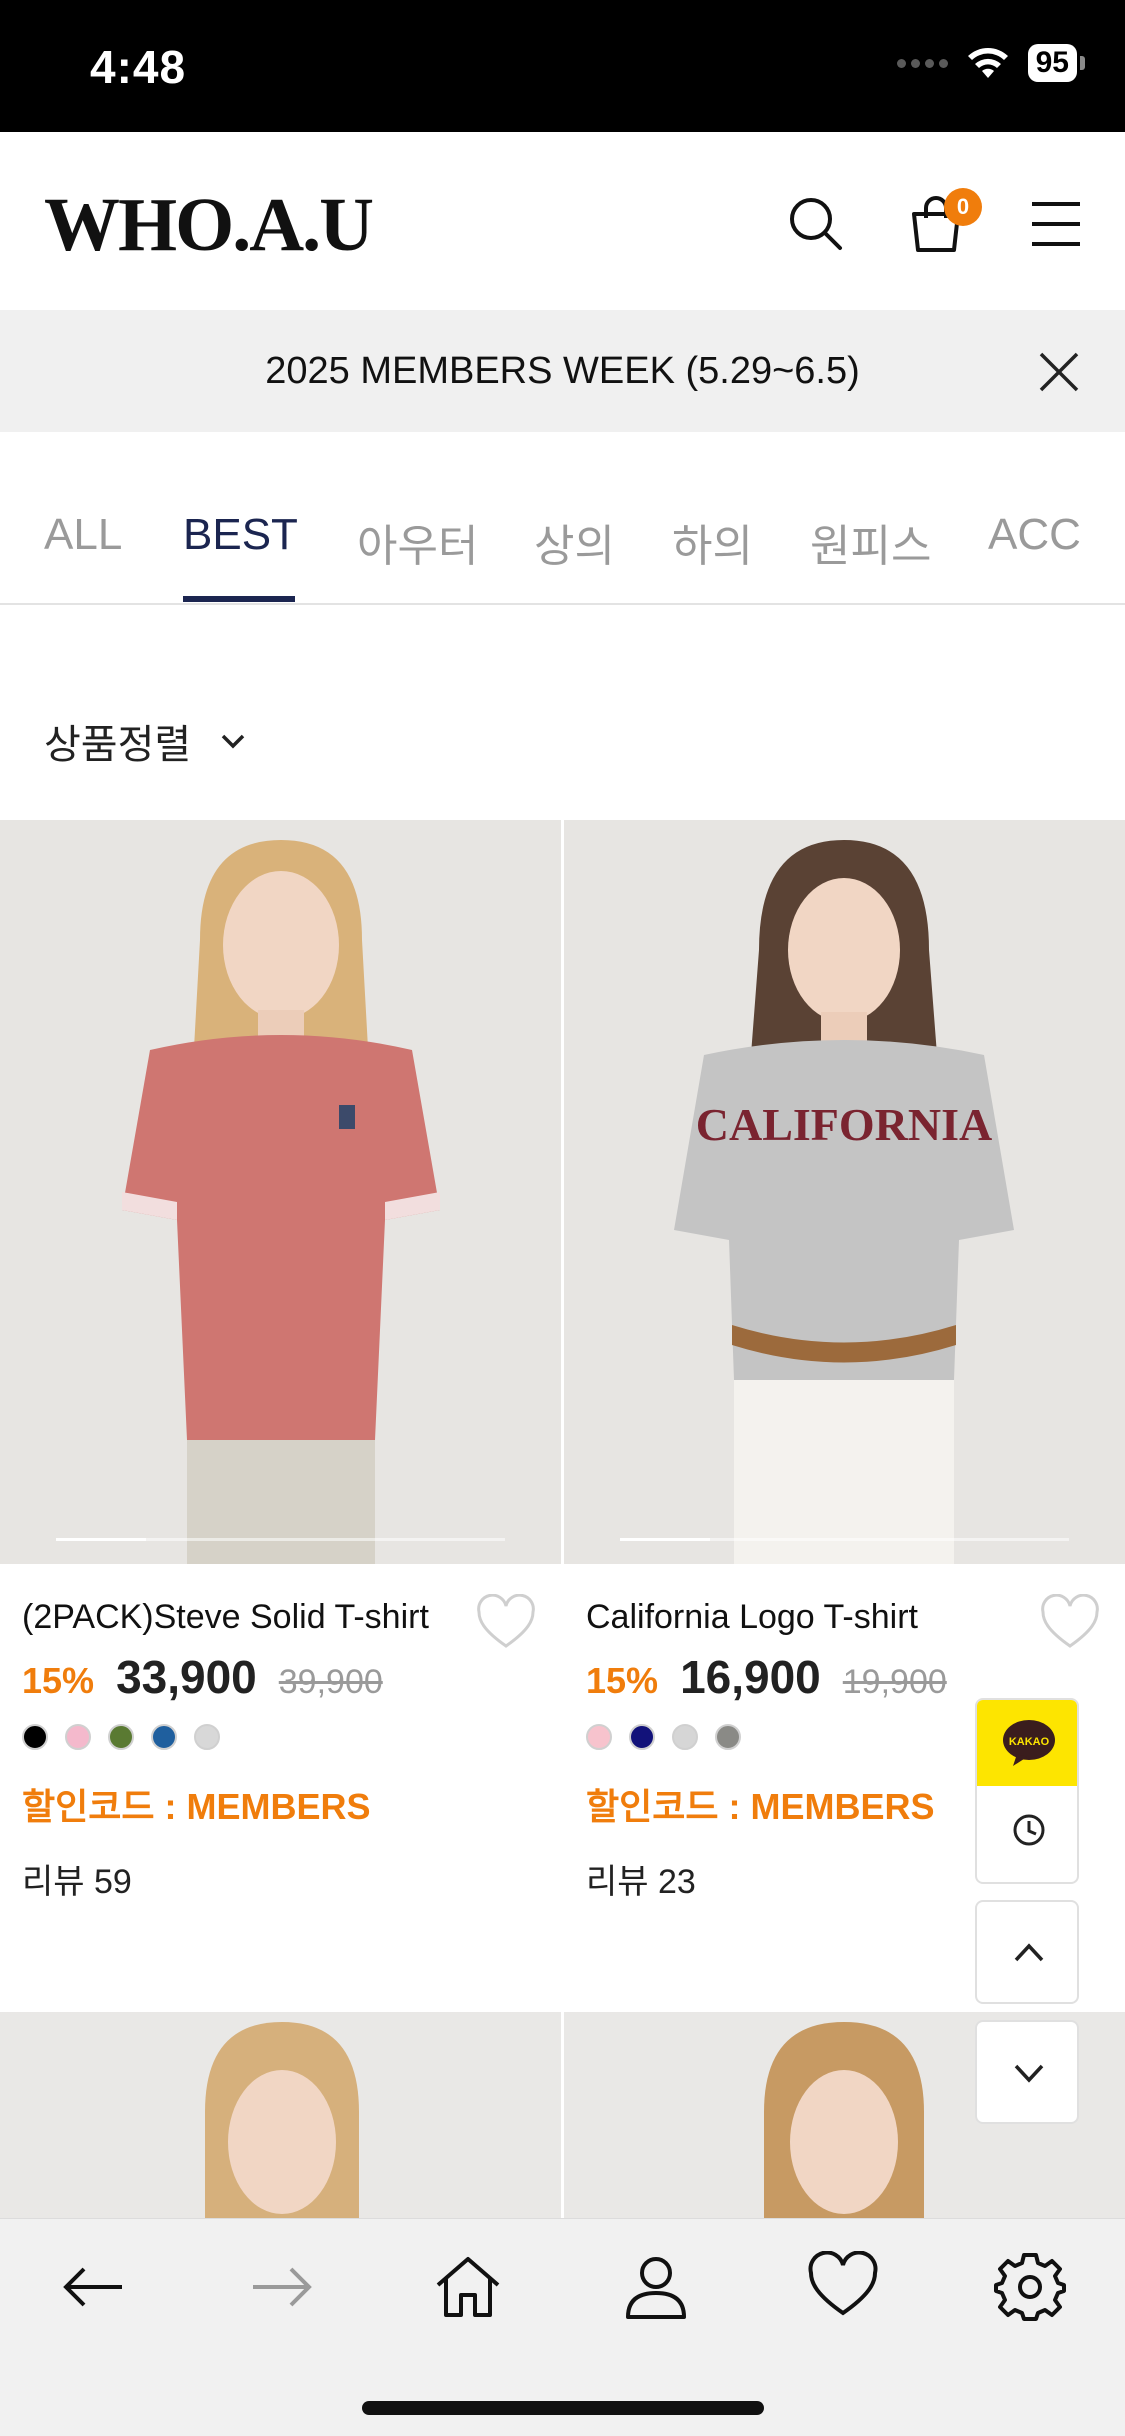 This screenshot has height=2436, width=1125. Describe the element at coordinates (280, 2115) in the screenshot. I see `product-image-partial` at that location.